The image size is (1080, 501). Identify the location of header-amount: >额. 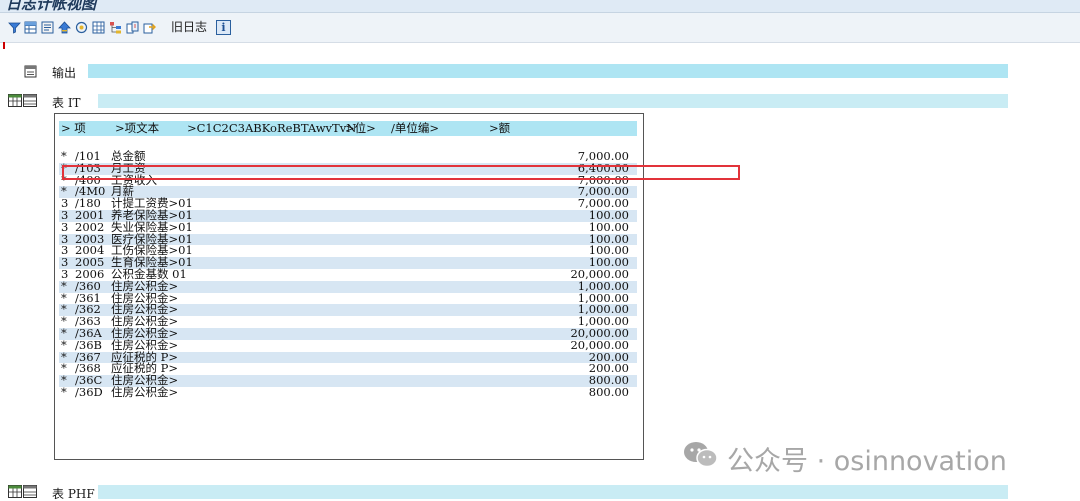
(499, 128).